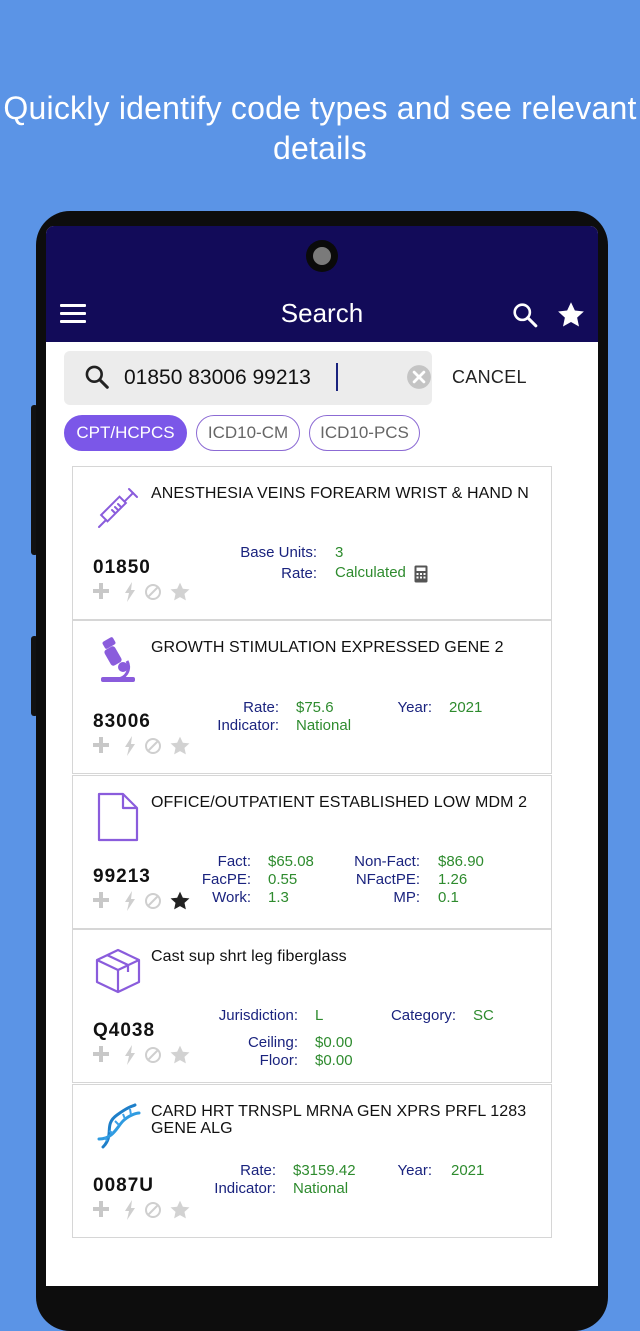 This screenshot has height=1331, width=640. I want to click on field-label: Ceiling:, so click(272, 1042).